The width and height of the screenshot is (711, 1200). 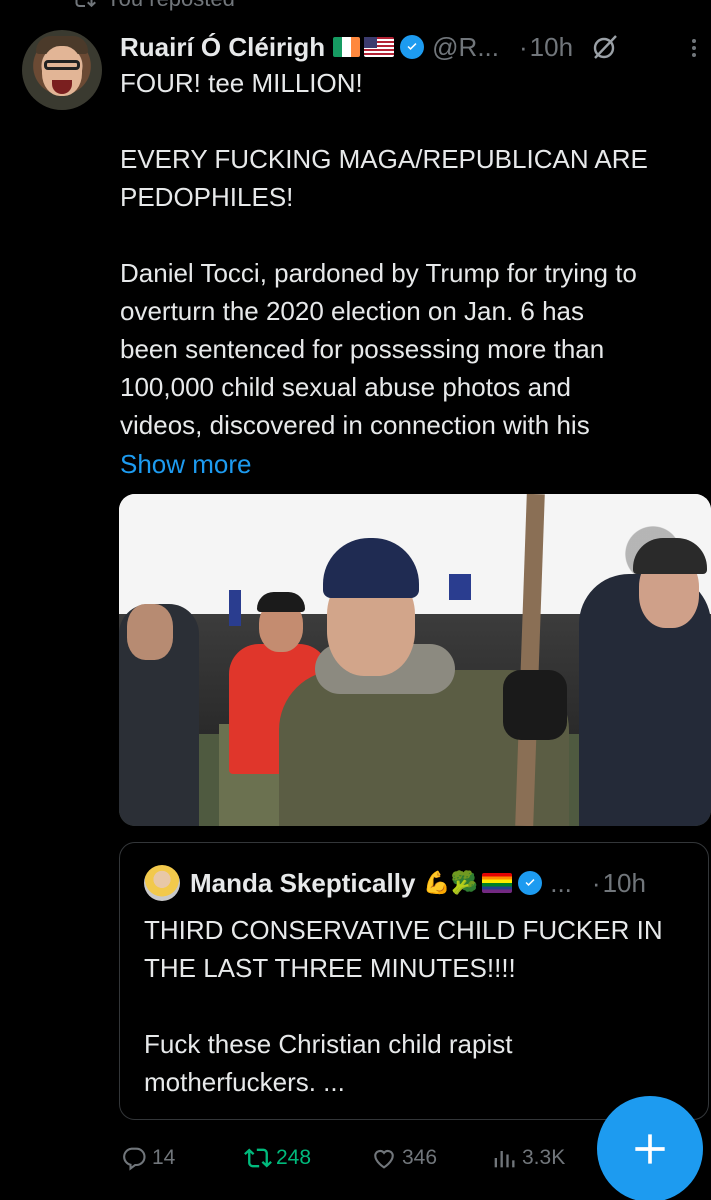 What do you see at coordinates (222, 47) in the screenshot?
I see `author-name: Ruairí Ó Cléirigh` at bounding box center [222, 47].